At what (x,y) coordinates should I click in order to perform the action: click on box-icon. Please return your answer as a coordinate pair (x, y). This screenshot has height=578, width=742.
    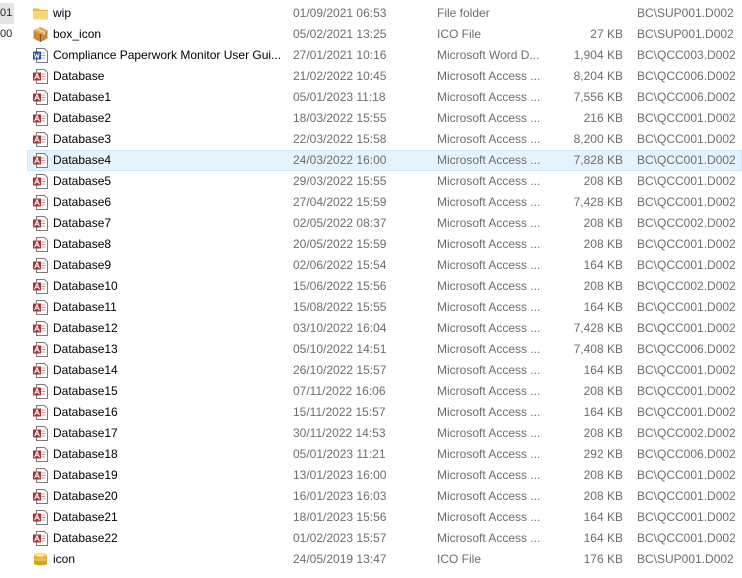
    Looking at the image, I should click on (40, 34).